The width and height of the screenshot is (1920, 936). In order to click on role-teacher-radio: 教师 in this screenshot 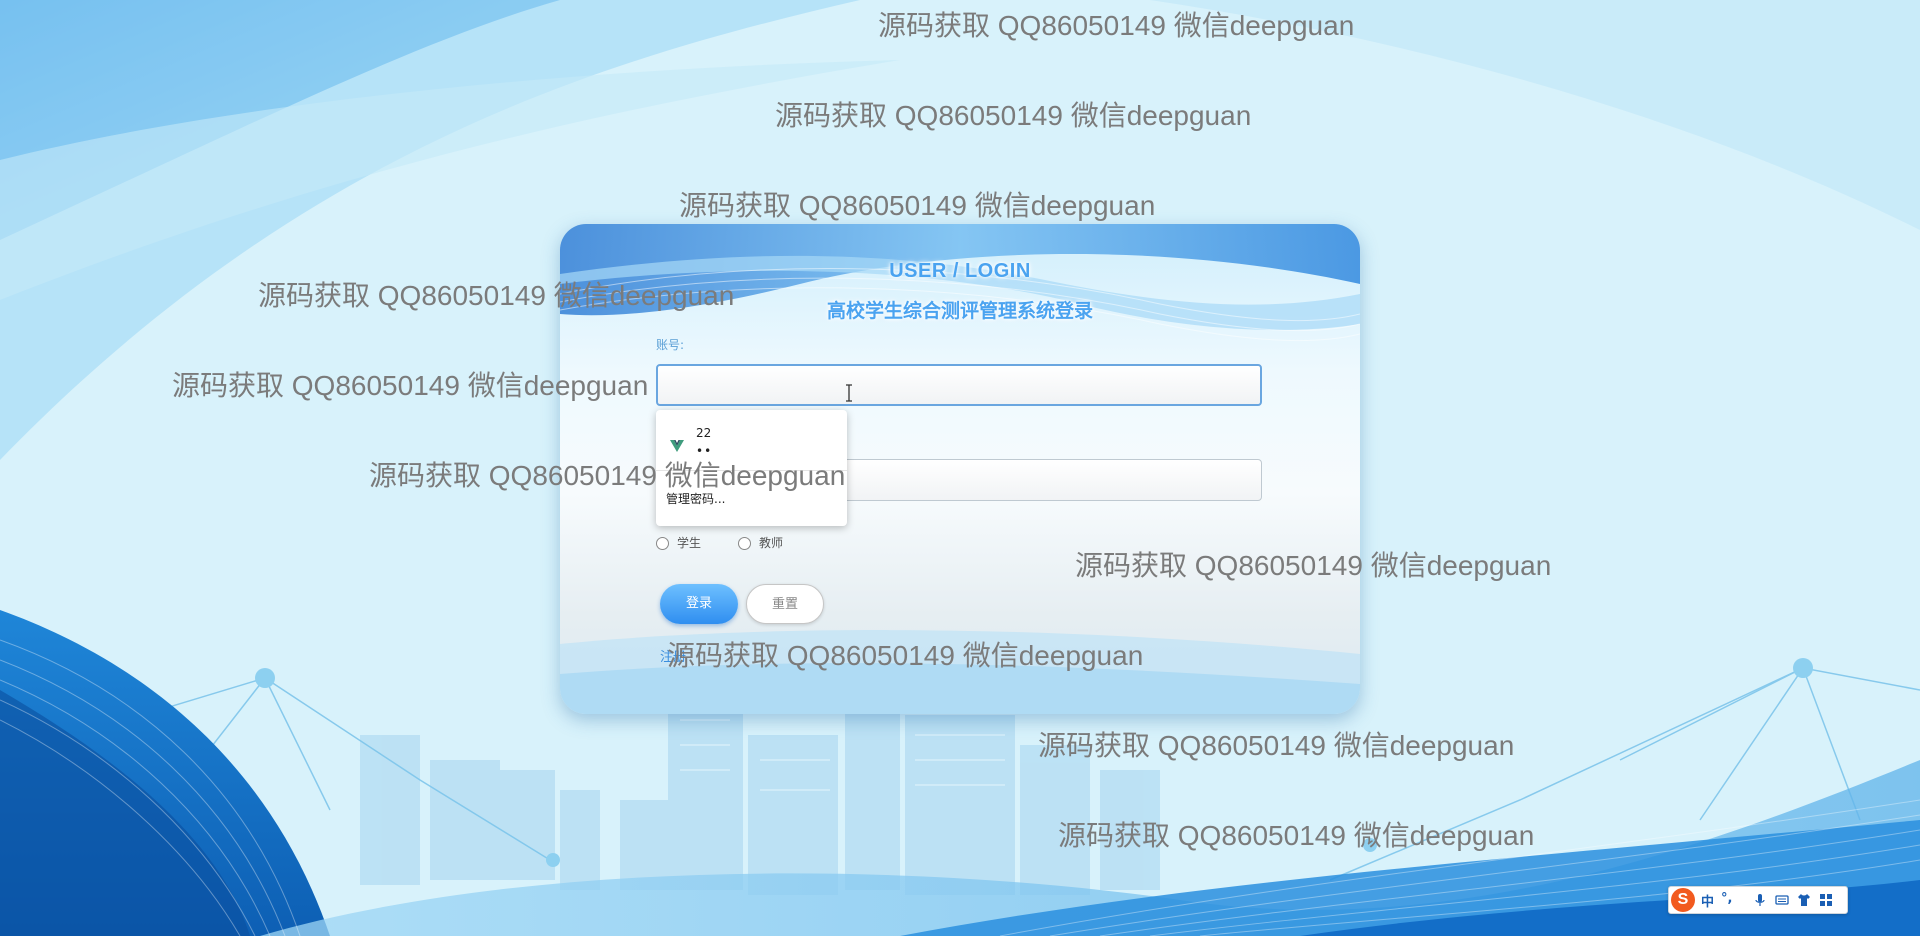, I will do `click(760, 542)`.